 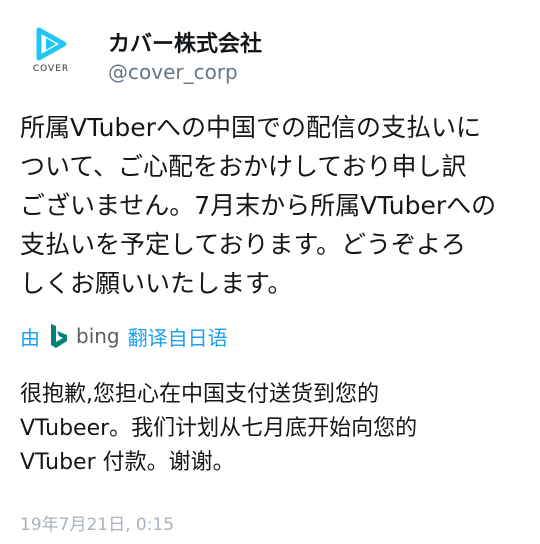 What do you see at coordinates (219, 428) in the screenshot?
I see `translated-line: VTubeer。我们计划从七月底开始向您的` at bounding box center [219, 428].